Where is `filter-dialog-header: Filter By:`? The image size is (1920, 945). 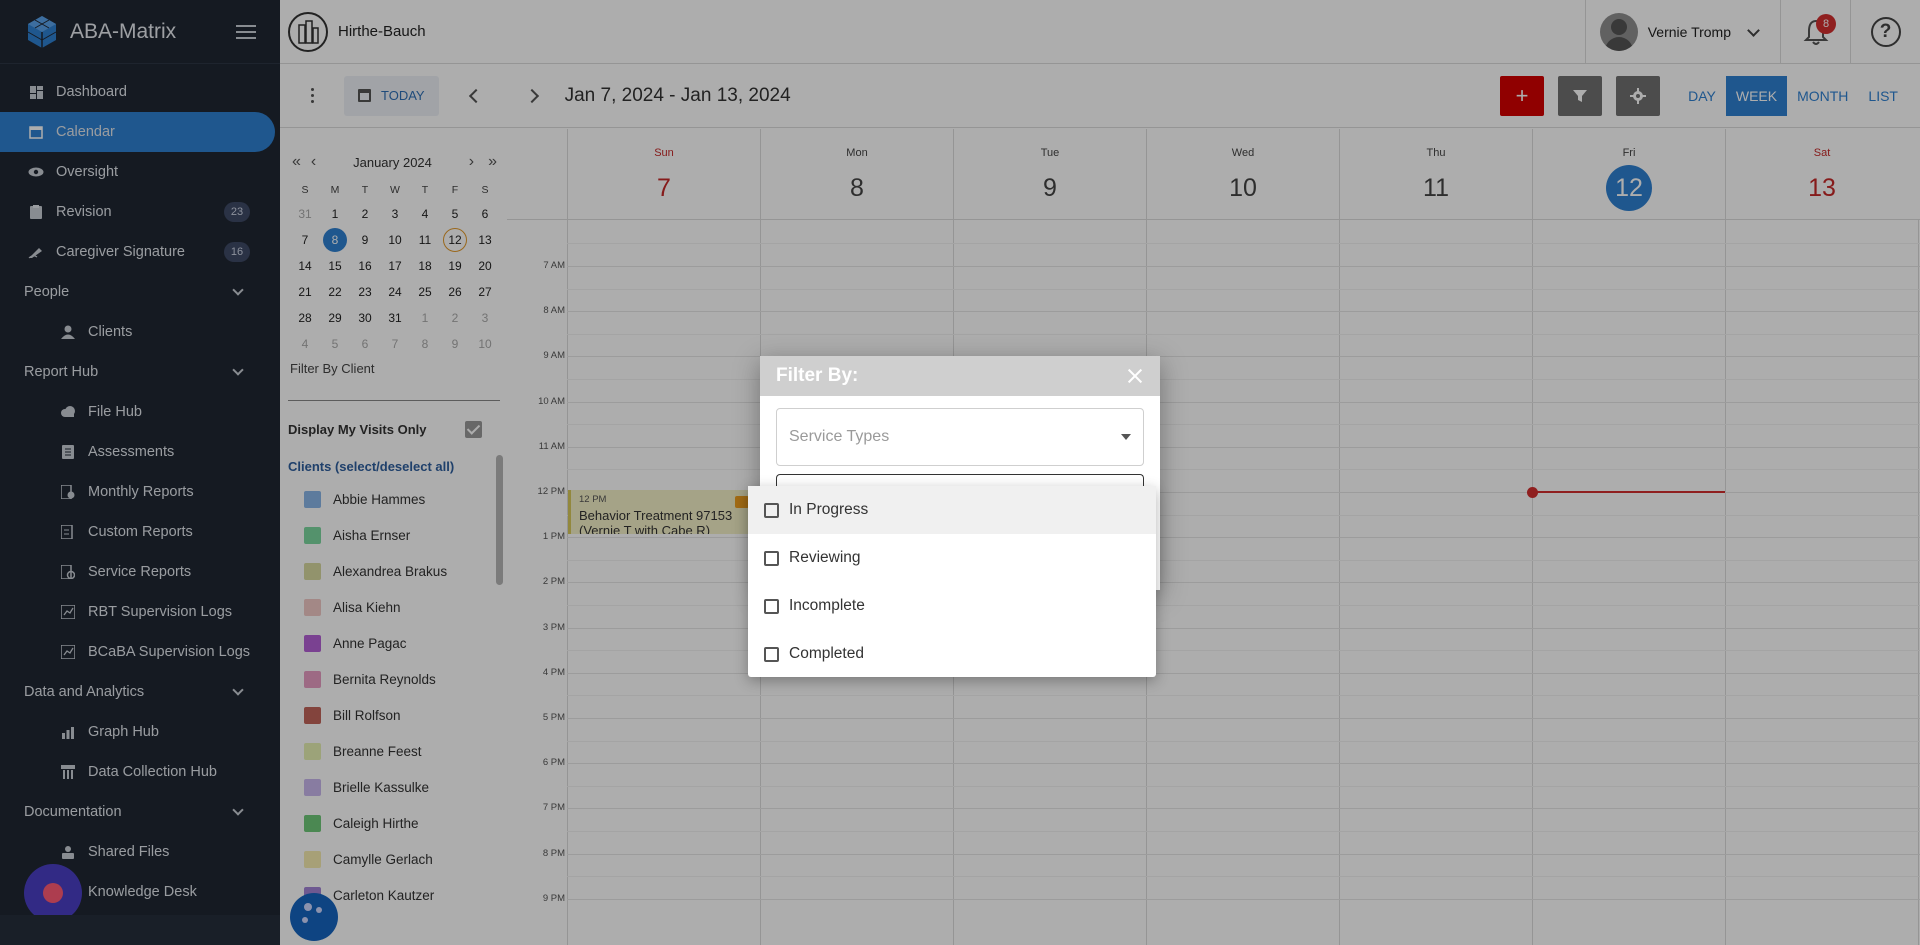 filter-dialog-header: Filter By: is located at coordinates (960, 376).